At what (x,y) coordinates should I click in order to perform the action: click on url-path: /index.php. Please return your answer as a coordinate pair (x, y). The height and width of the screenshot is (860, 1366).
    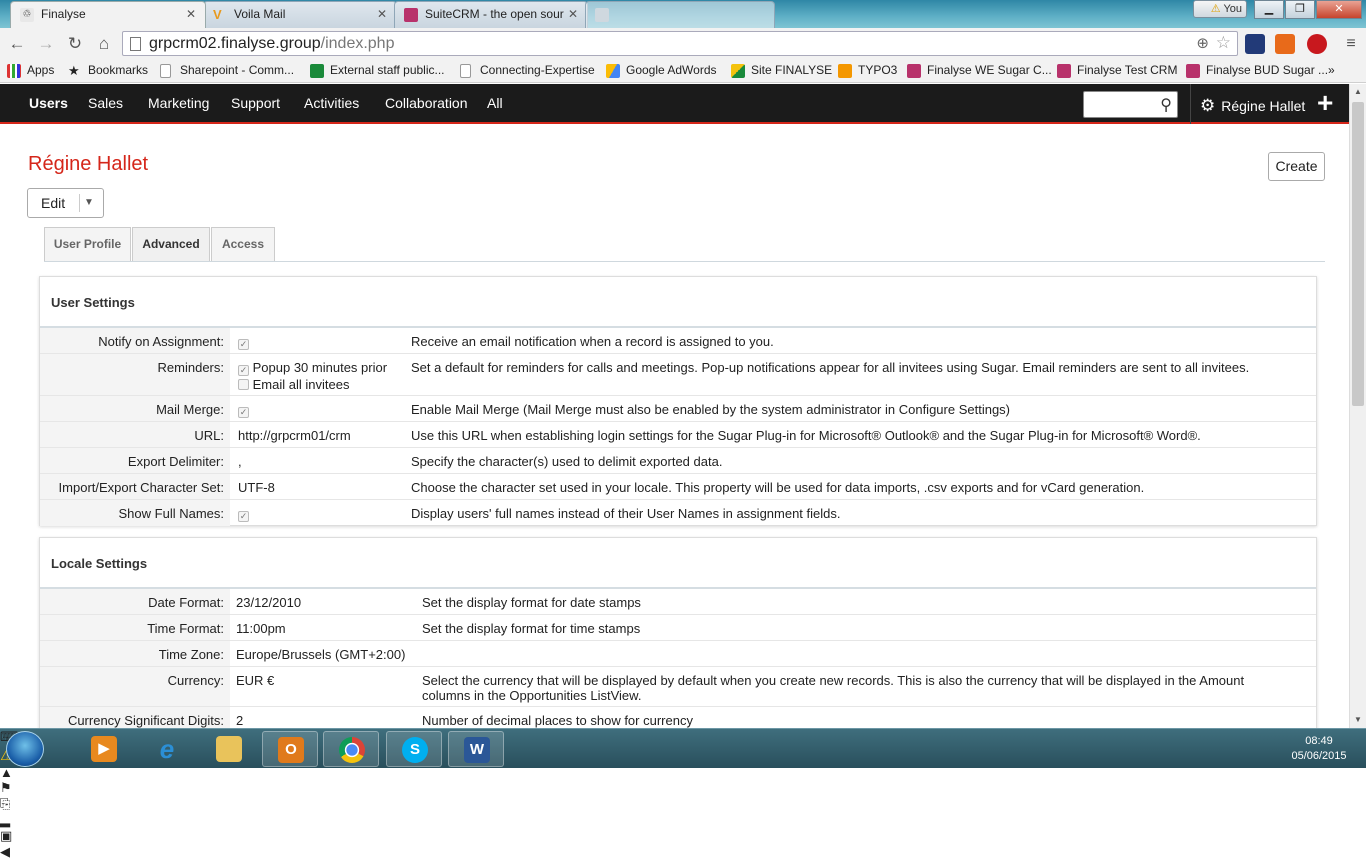
    Looking at the image, I should click on (357, 43).